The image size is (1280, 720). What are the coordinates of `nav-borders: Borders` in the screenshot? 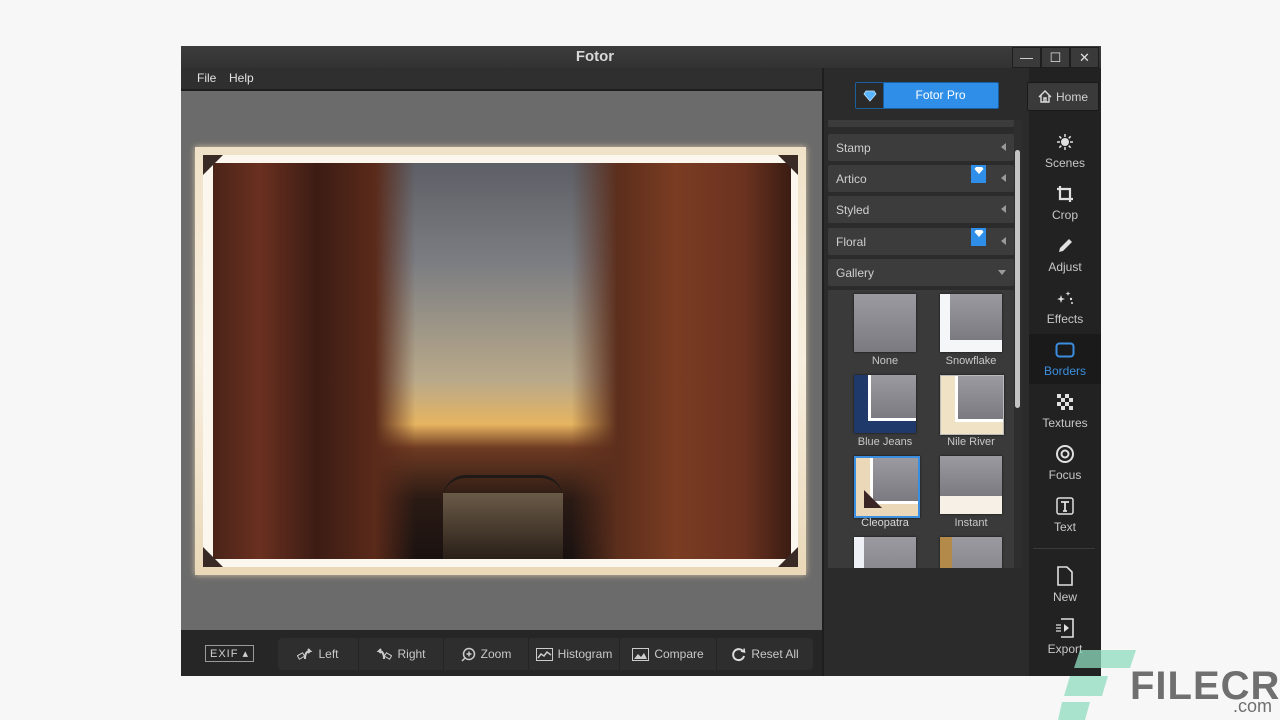 It's located at (1065, 359).